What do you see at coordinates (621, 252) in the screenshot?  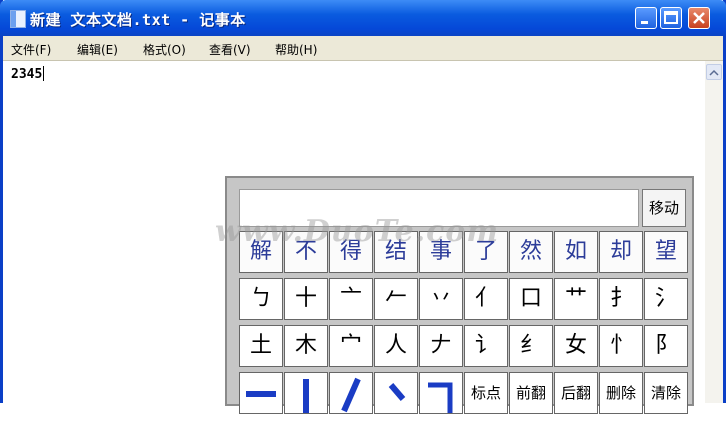 I see `candidate-key: 却` at bounding box center [621, 252].